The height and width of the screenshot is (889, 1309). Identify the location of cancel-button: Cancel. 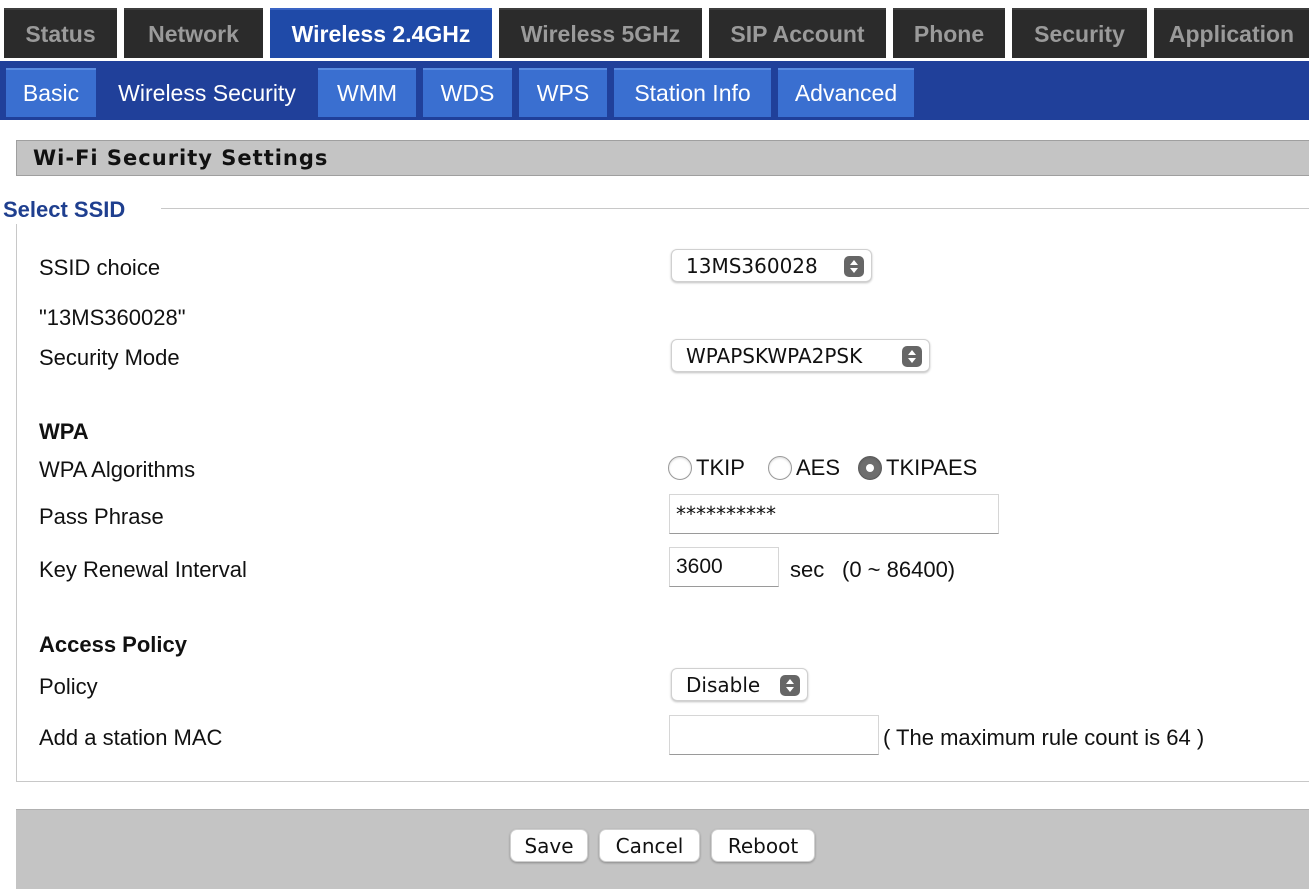
(649, 845).